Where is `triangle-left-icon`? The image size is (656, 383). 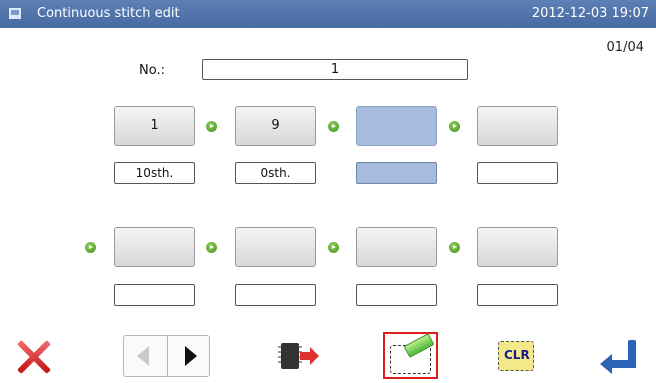
triangle-left-icon is located at coordinates (143, 356).